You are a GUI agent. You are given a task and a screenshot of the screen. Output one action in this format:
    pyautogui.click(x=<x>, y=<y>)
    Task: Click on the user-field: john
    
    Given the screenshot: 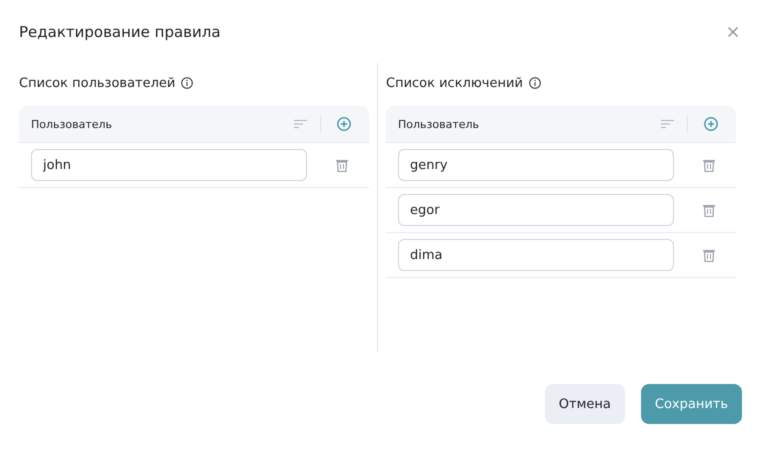 What is the action you would take?
    pyautogui.click(x=169, y=165)
    